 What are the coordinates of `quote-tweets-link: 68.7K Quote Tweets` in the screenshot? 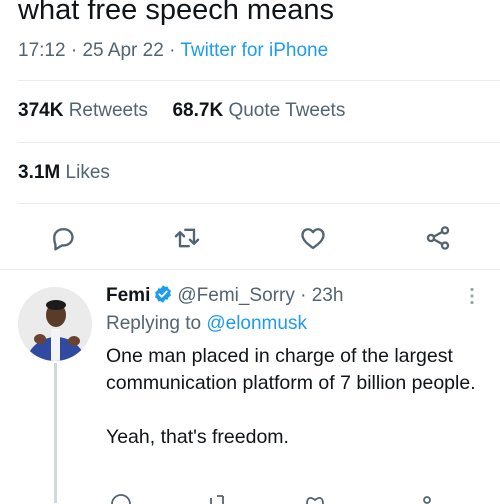 It's located at (258, 110).